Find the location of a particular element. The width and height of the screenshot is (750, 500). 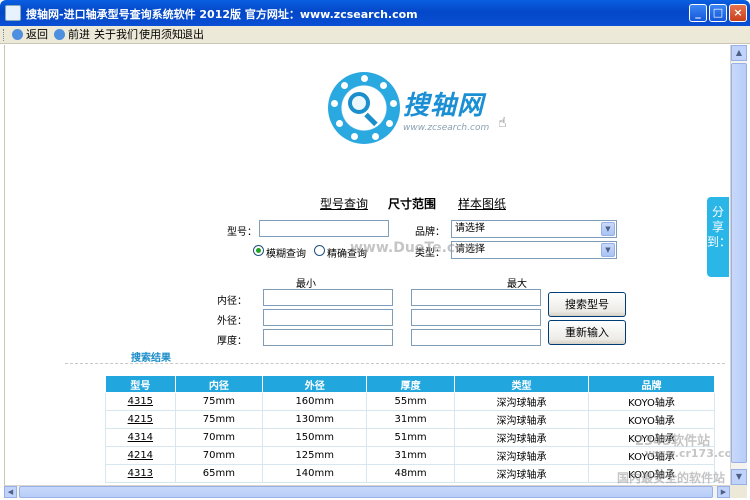

tab-model-query: 型号查询 is located at coordinates (344, 203).